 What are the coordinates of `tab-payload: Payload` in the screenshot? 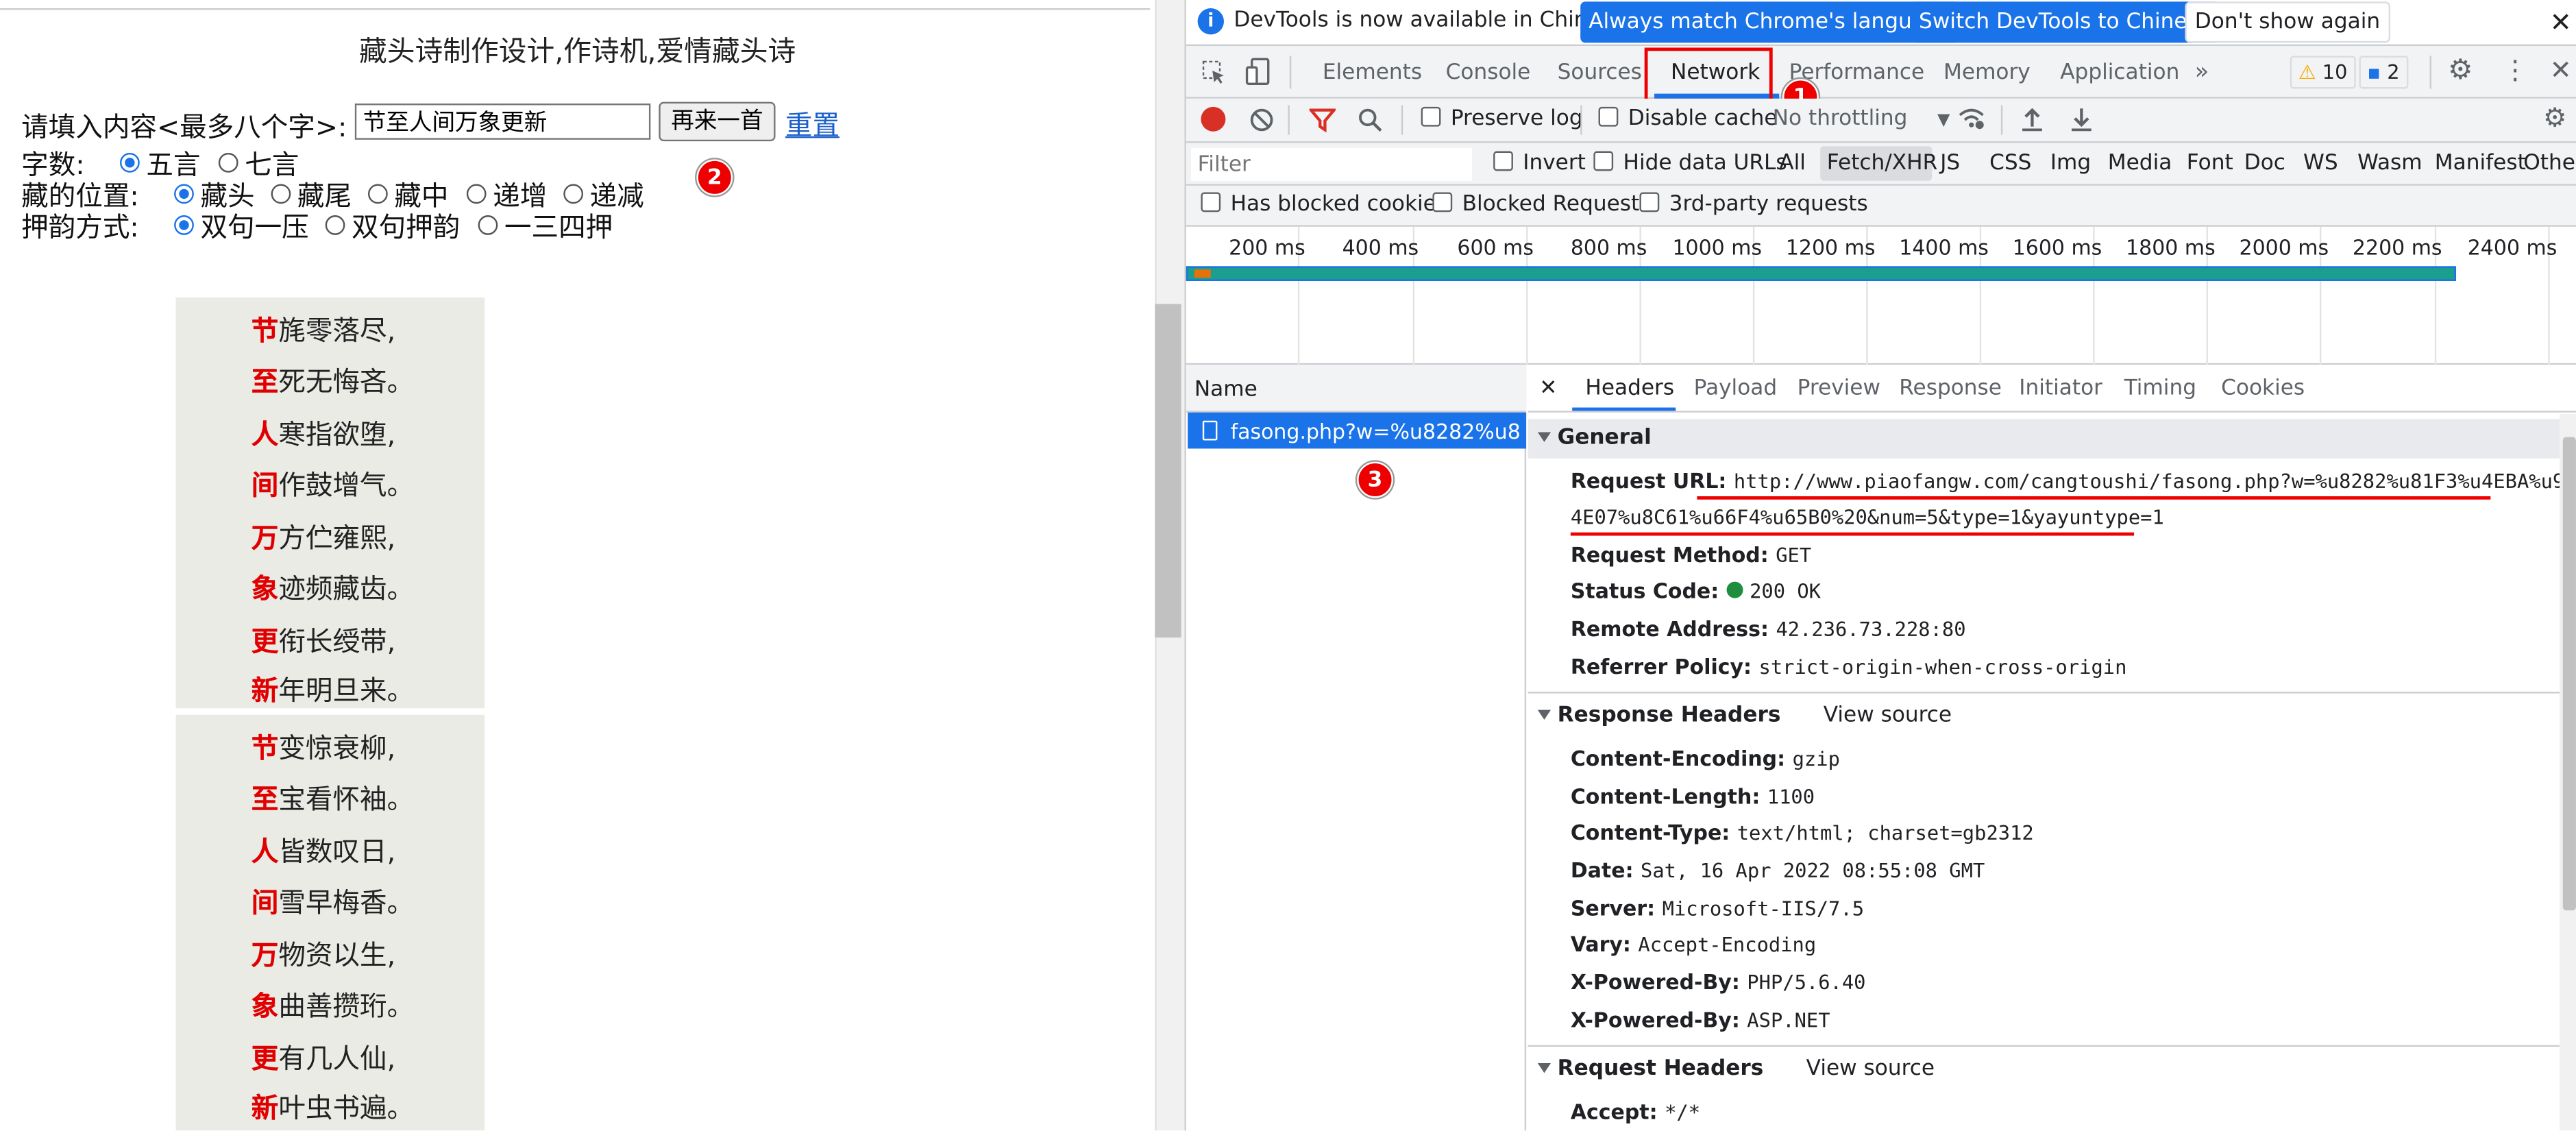 It's located at (1736, 388).